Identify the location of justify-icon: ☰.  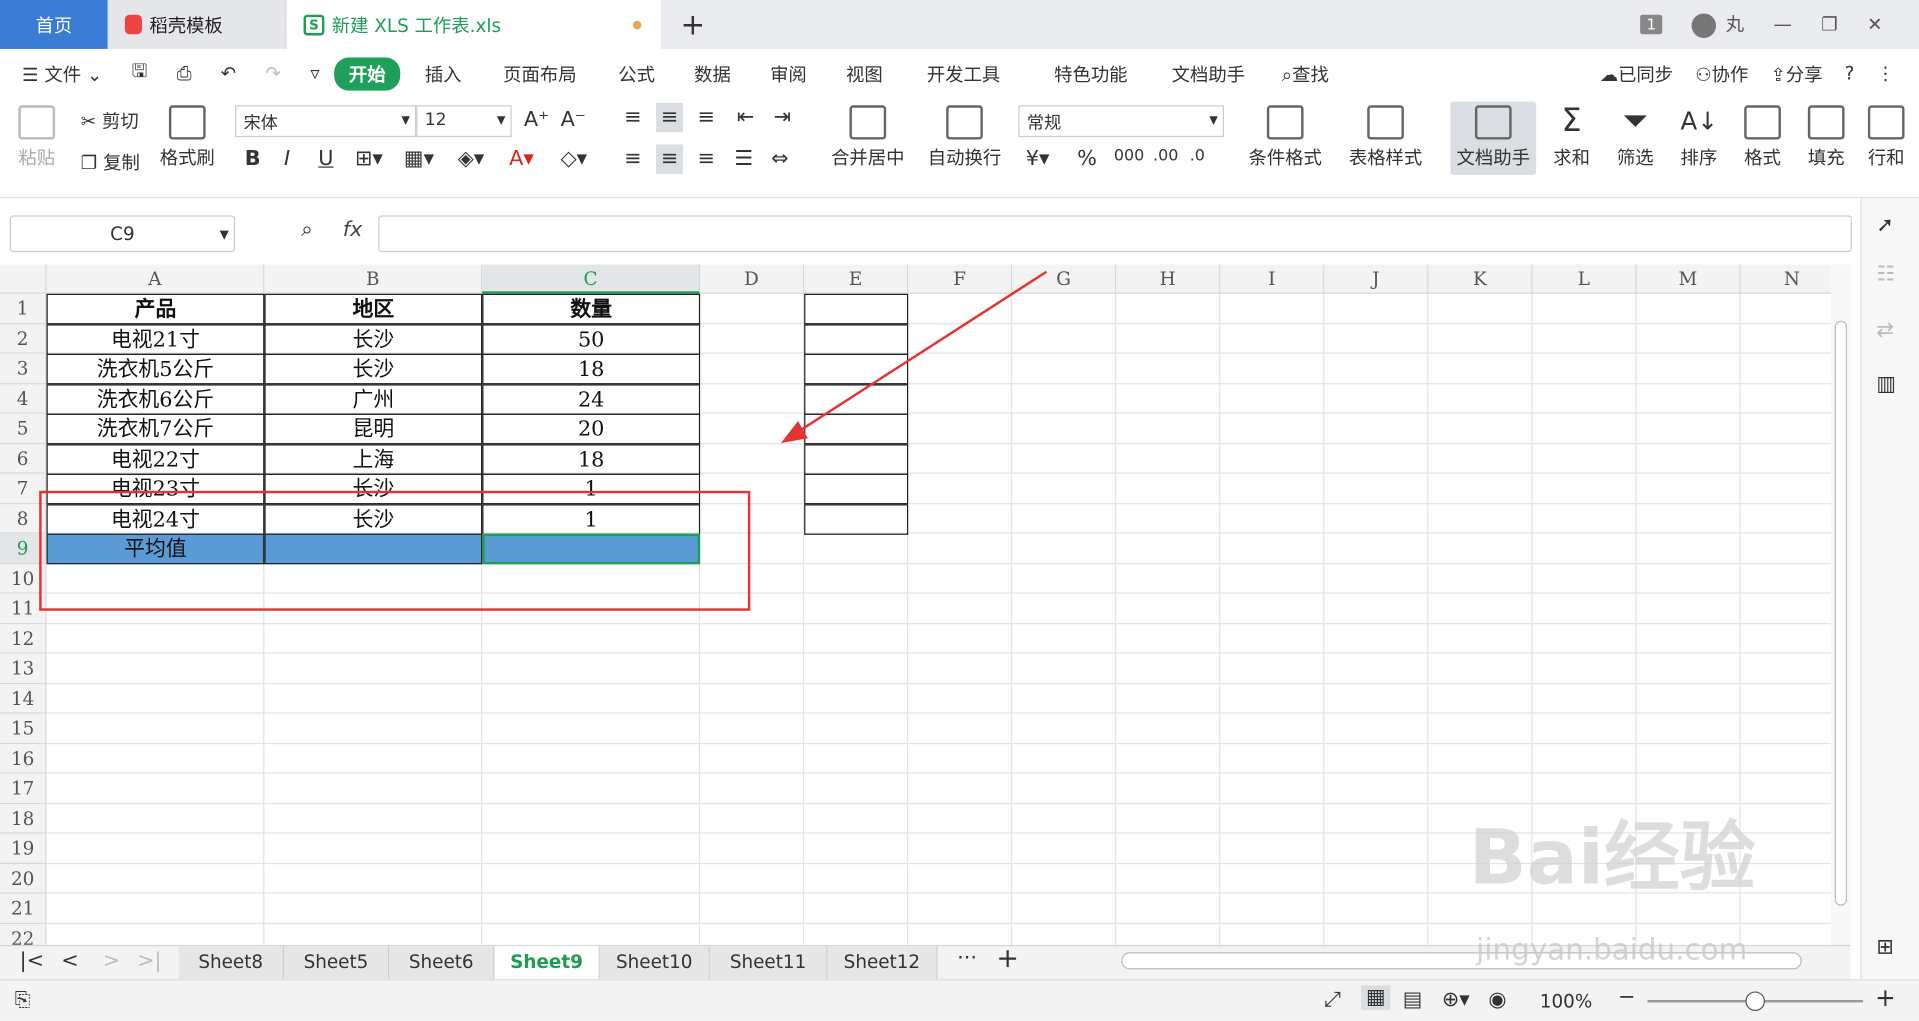
(743, 159).